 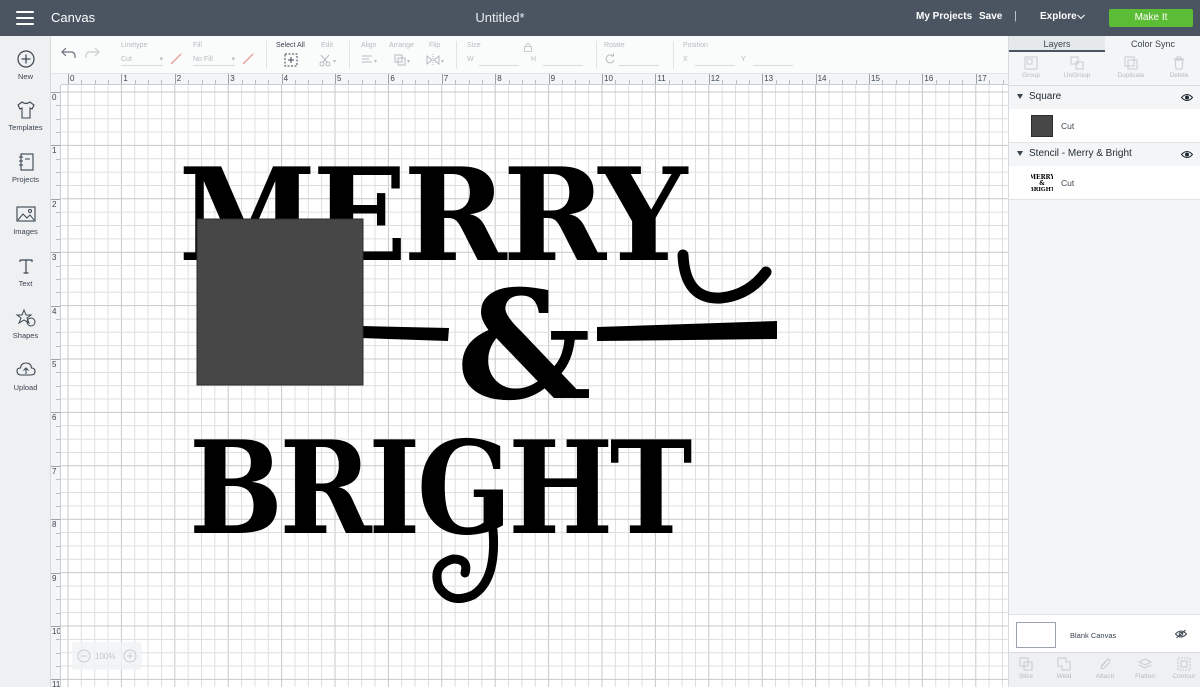 What do you see at coordinates (405, 333) in the screenshot?
I see `left-bar` at bounding box center [405, 333].